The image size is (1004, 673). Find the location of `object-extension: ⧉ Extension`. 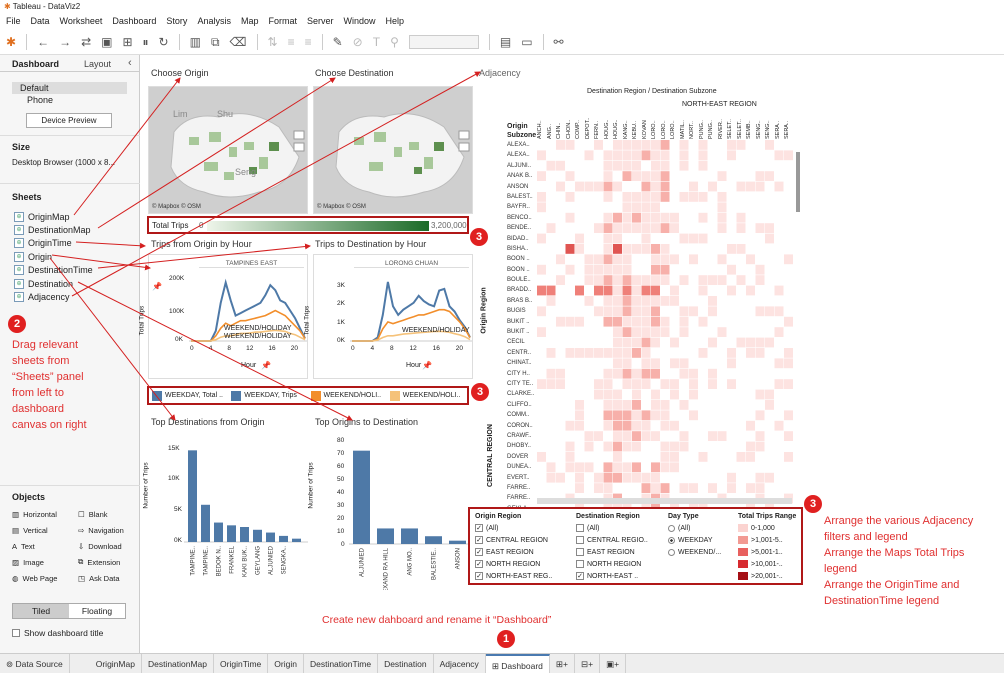

object-extension: ⧉ Extension is located at coordinates (108, 562).